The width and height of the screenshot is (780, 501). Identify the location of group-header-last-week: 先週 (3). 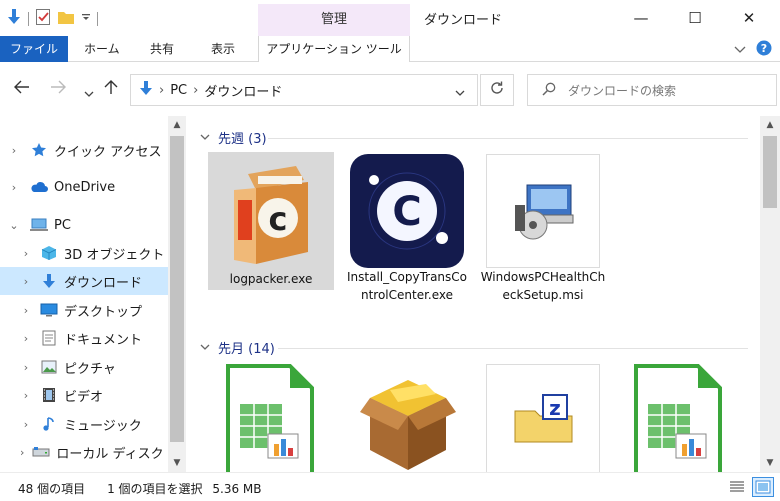
(233, 137).